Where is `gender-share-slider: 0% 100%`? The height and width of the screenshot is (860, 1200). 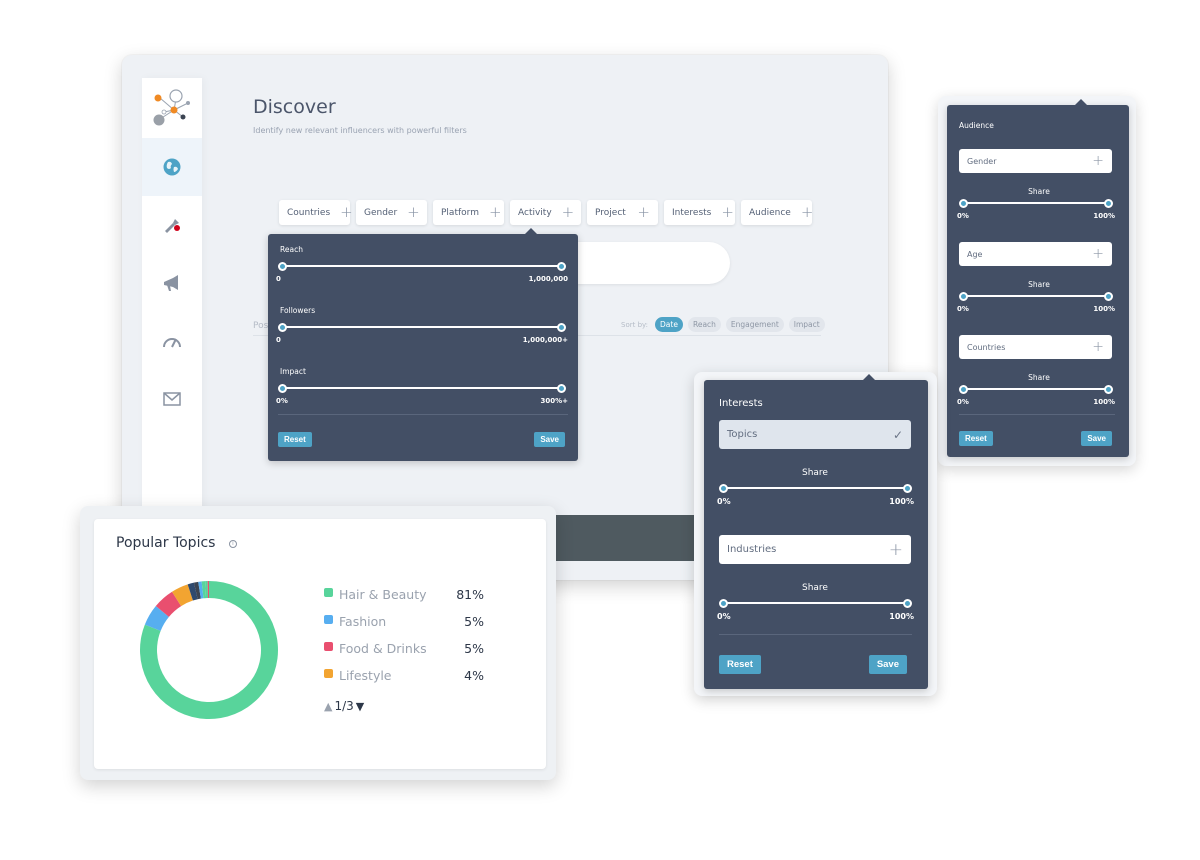
gender-share-slider: 0% 100% is located at coordinates (1036, 210).